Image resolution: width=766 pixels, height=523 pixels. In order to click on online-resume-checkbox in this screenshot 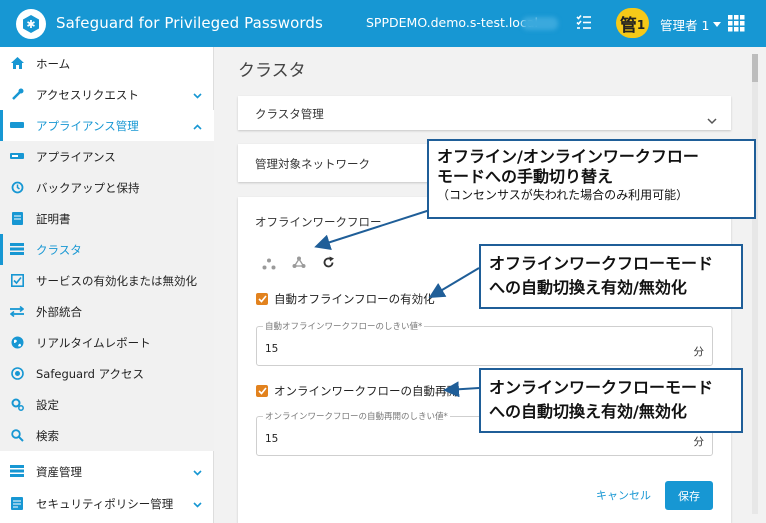, I will do `click(262, 391)`.